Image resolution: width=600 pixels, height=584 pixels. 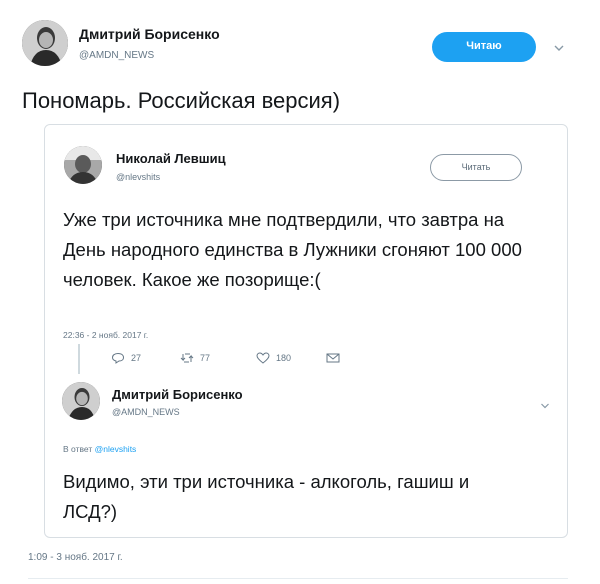 I want to click on reply-to-prefix: В ответ, so click(x=78, y=449).